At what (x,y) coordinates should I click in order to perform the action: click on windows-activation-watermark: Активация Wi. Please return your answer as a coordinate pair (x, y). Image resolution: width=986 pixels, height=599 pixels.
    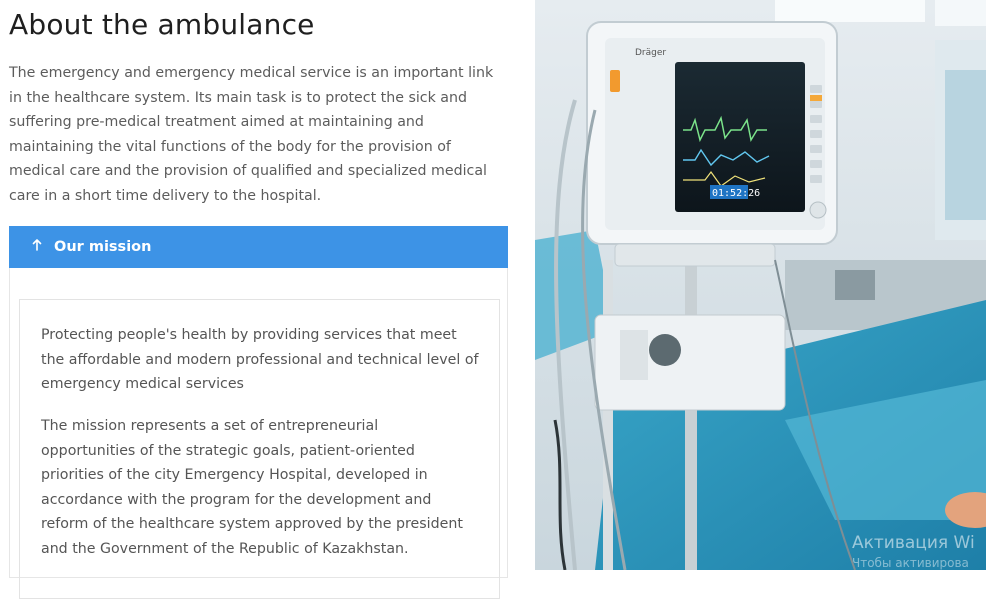
    Looking at the image, I should click on (913, 543).